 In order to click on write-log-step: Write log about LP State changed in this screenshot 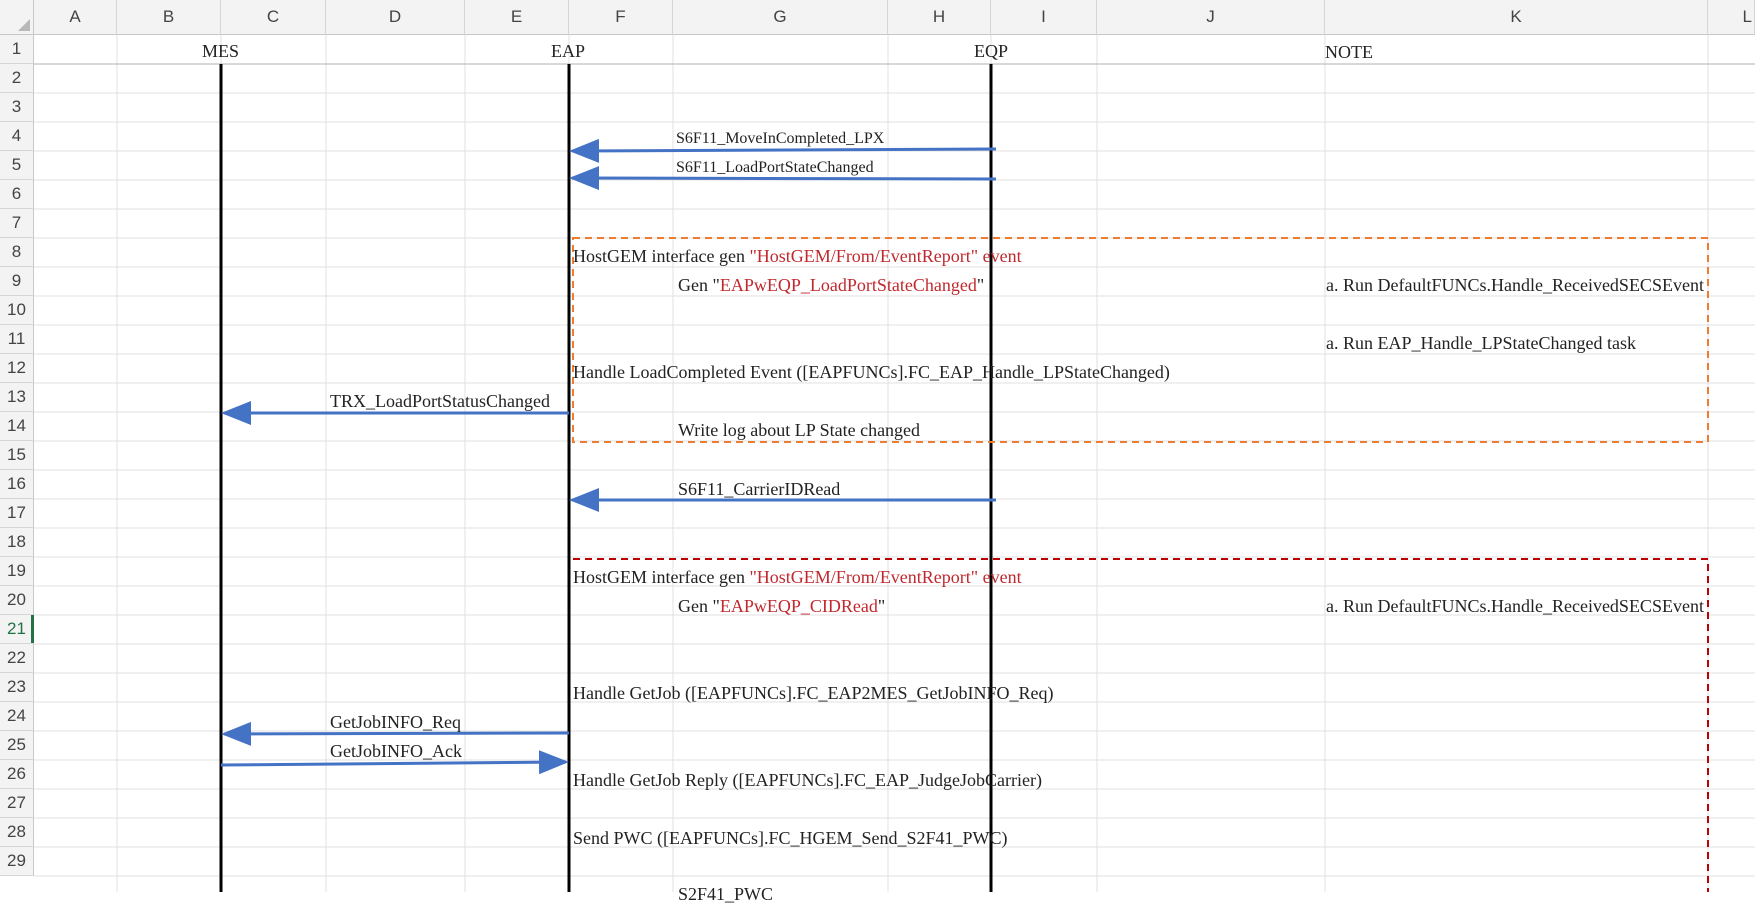, I will do `click(799, 430)`.